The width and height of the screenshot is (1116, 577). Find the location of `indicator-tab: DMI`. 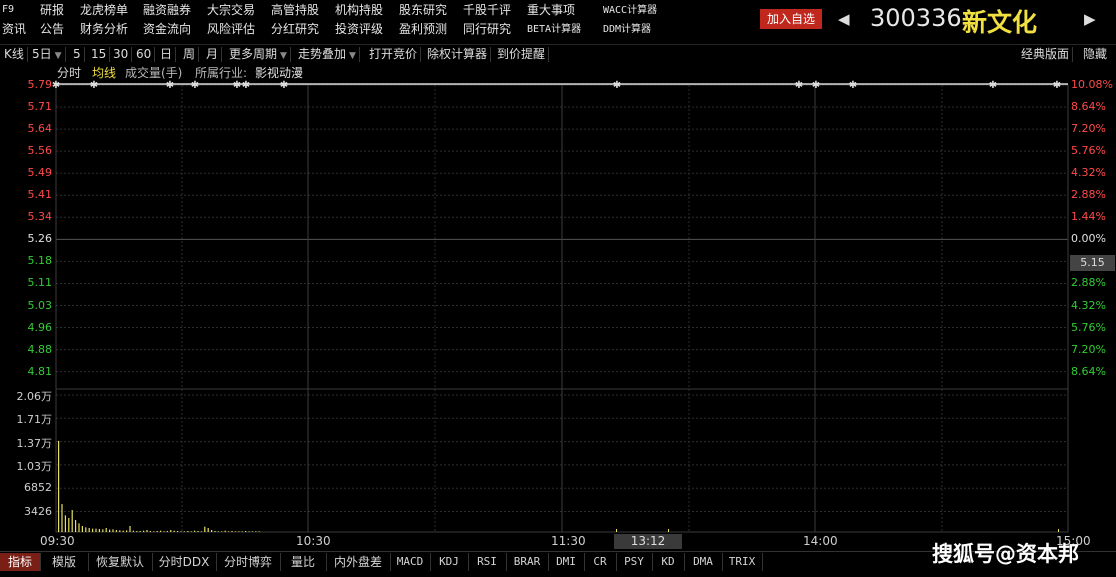

indicator-tab: DMI is located at coordinates (566, 562).